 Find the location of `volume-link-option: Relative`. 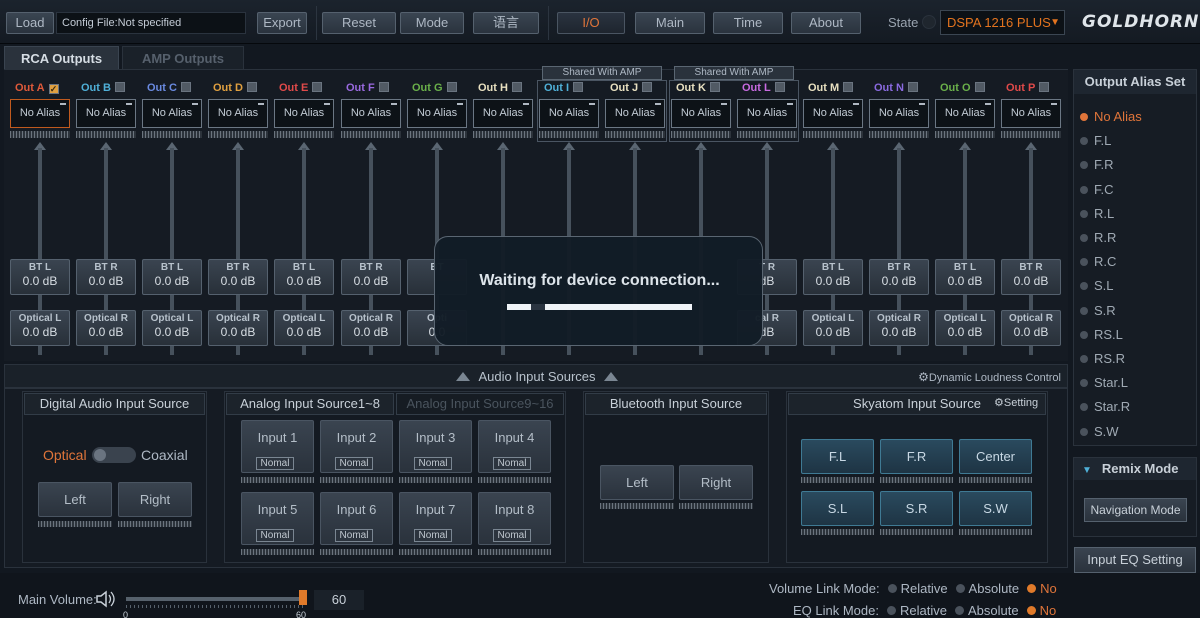

volume-link-option: Relative is located at coordinates (914, 588).